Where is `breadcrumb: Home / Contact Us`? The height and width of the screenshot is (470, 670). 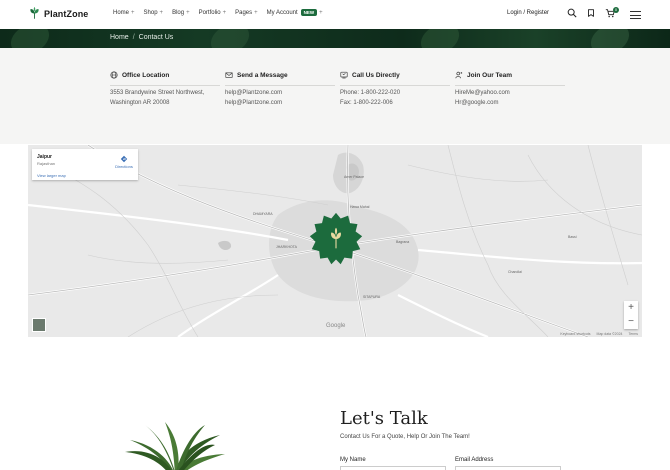 breadcrumb: Home / Contact Us is located at coordinates (141, 37).